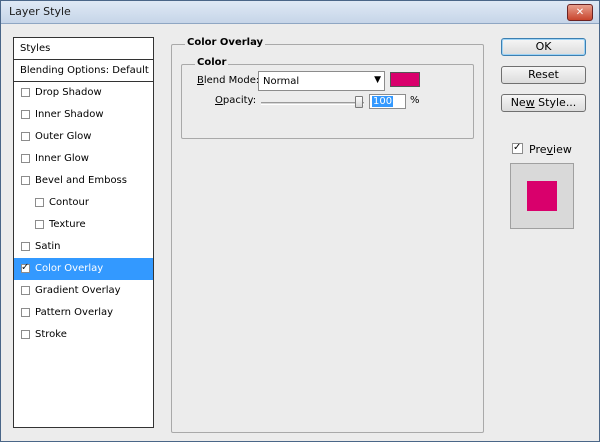  I want to click on drop-shadow-checkbox, so click(25, 92).